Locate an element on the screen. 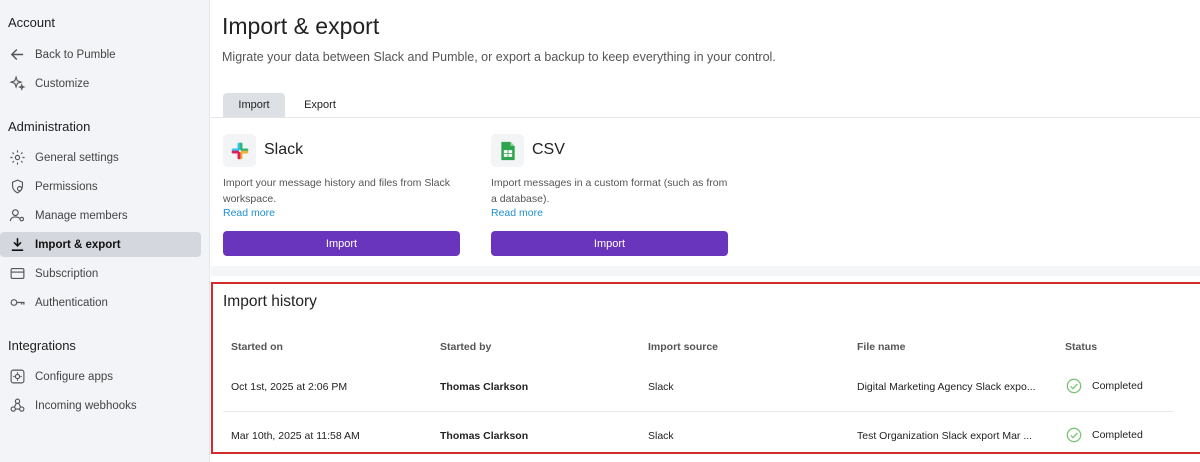  credit-card-icon is located at coordinates (17, 274).